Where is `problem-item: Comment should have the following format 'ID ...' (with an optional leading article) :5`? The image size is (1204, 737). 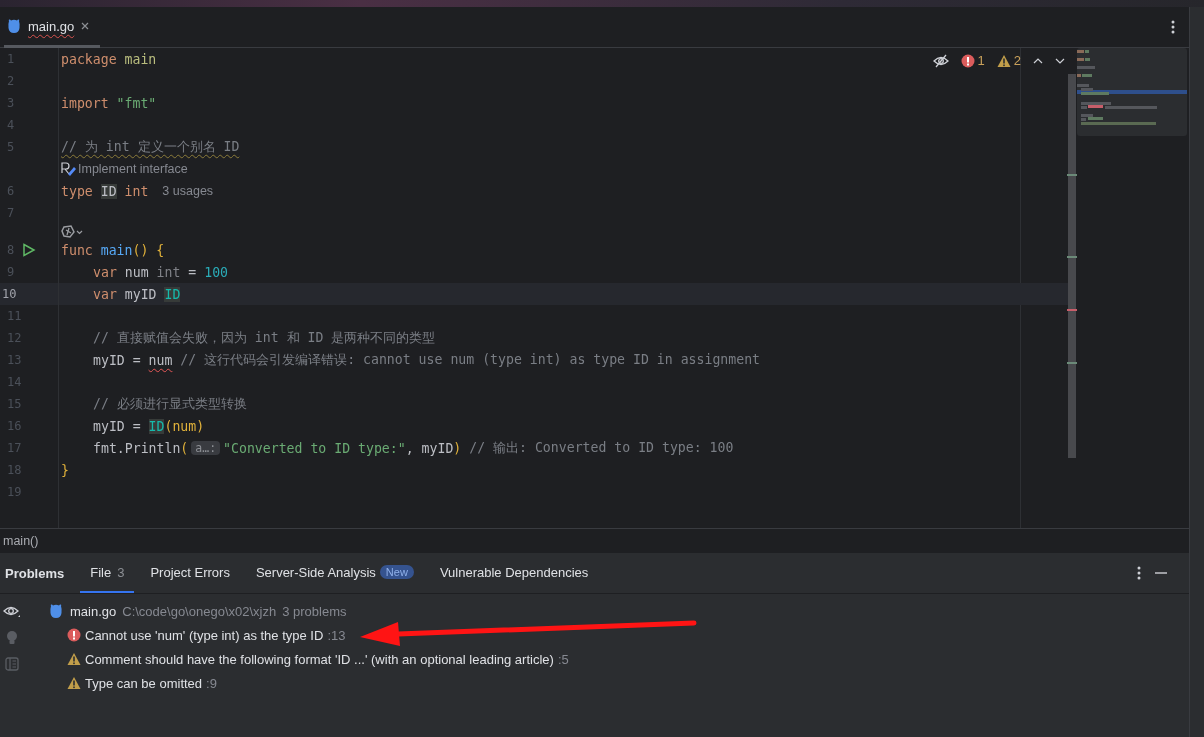 problem-item: Comment should have the following format 'ID ...' (with an optional leading article) :5 is located at coordinates (308, 659).